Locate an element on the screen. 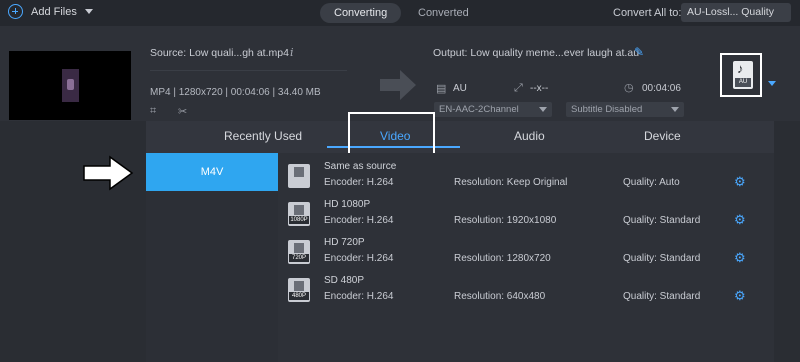 This screenshot has height=362, width=800. video-preset-icon: 1080P is located at coordinates (299, 214).